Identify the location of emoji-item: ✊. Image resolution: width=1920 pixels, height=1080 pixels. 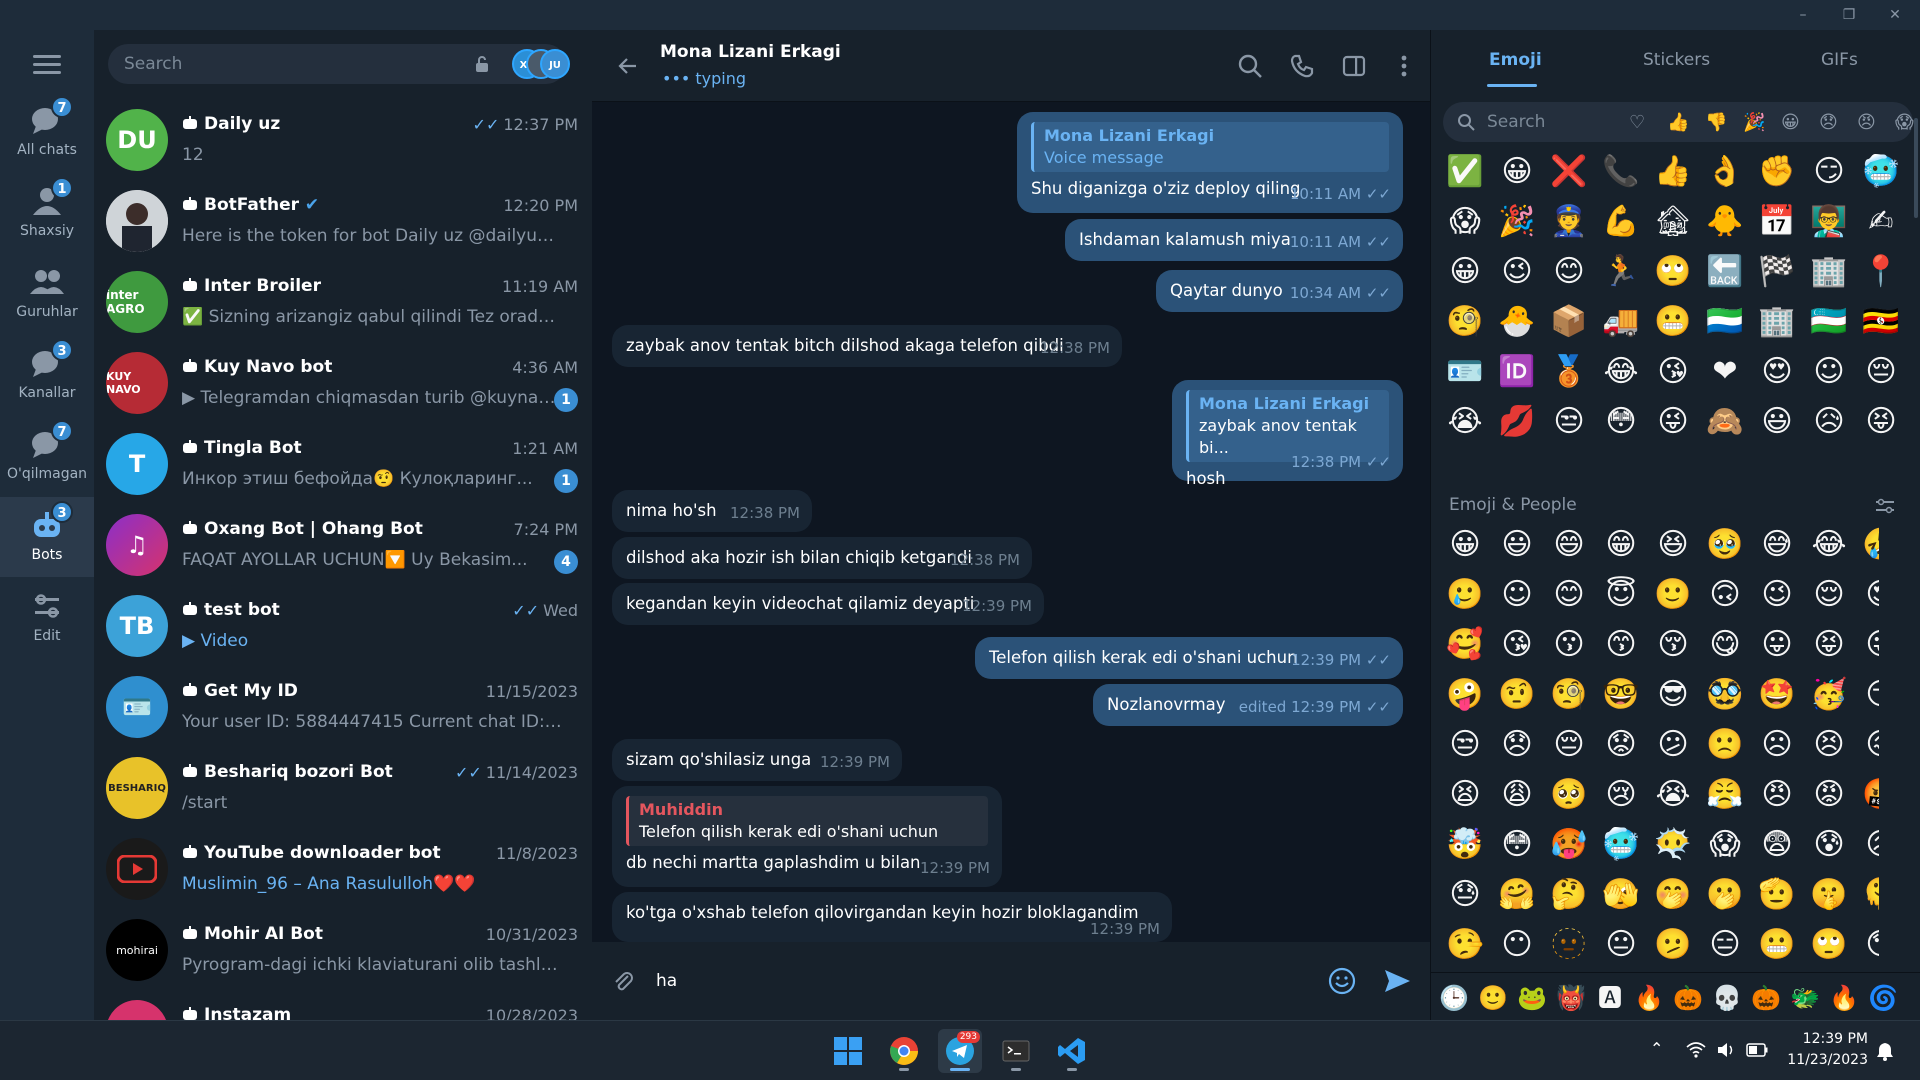
(1777, 172).